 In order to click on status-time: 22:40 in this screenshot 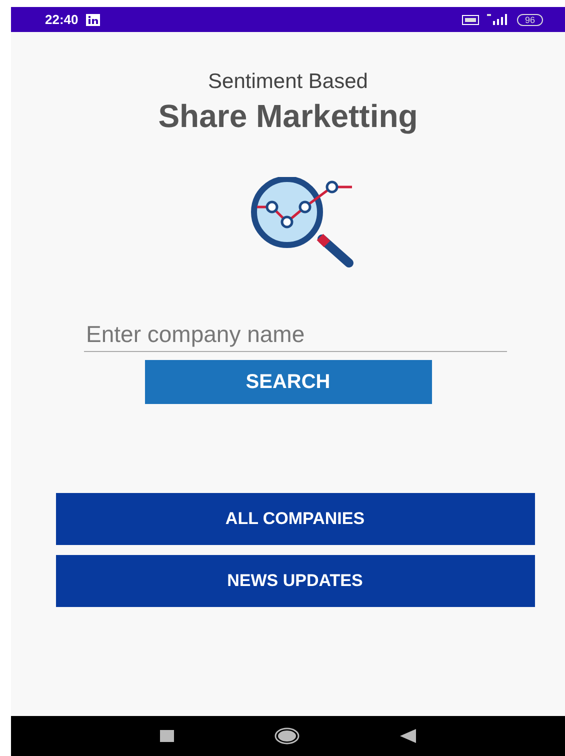, I will do `click(61, 19)`.